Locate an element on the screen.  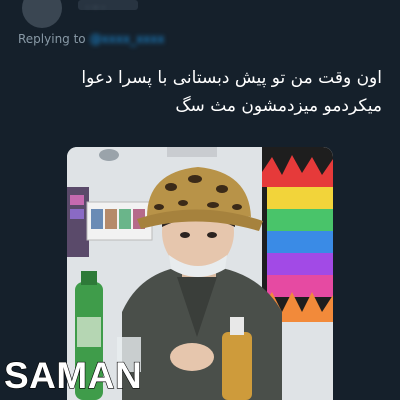
tweet-line-1: اون وقت من تو پیش دبستانی با پسرا دعوا is located at coordinates (231, 78).